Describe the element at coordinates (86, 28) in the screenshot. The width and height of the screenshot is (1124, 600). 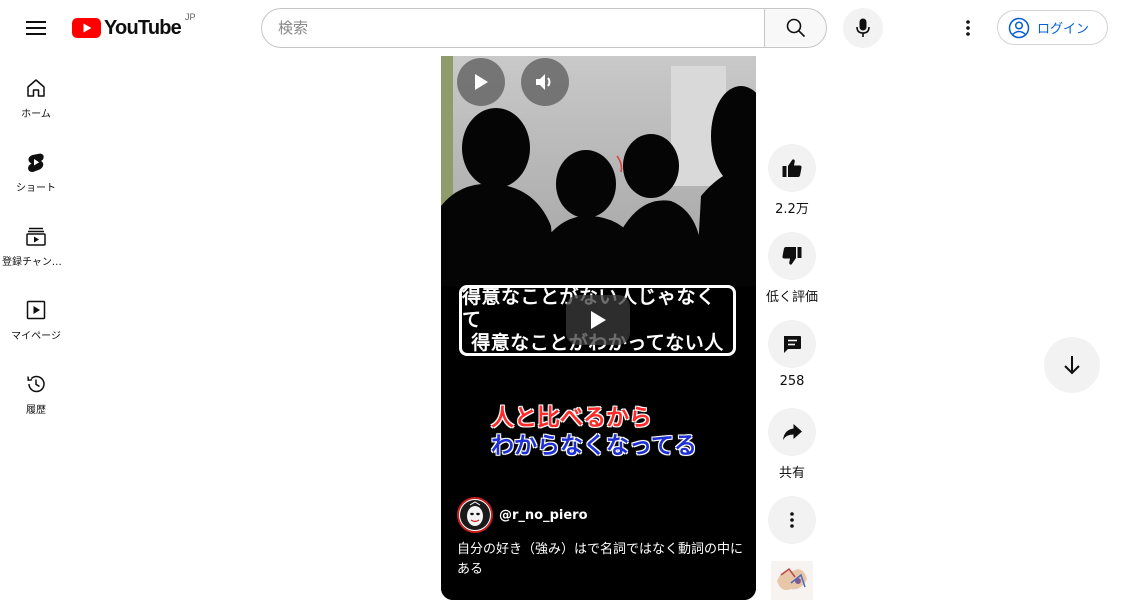
I see `youtube-play-logo-icon` at that location.